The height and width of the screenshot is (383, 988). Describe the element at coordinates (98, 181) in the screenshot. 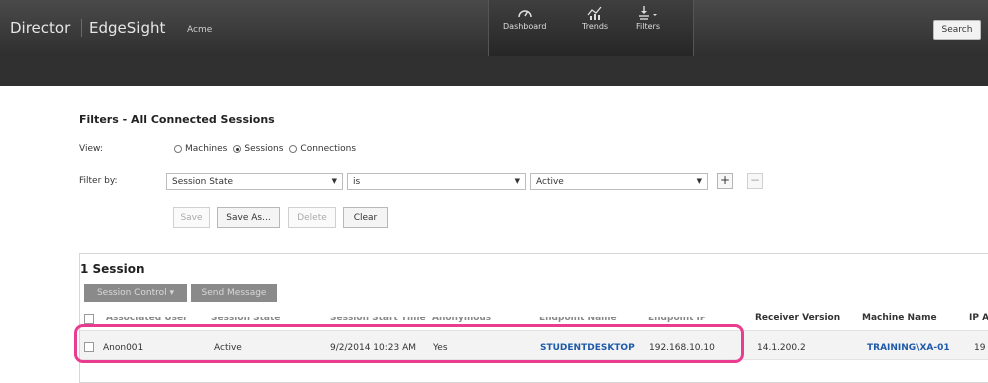

I see `filter-by-label: Filter by:` at that location.